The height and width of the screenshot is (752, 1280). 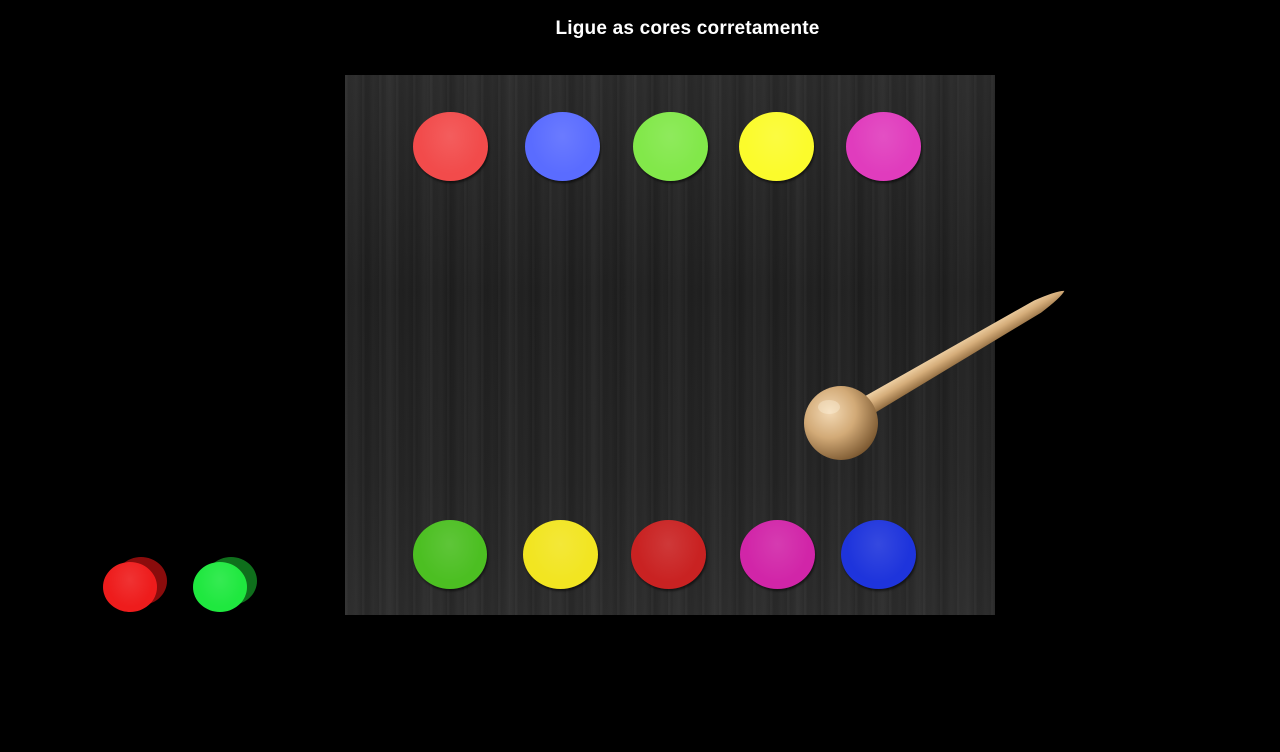 I want to click on mallet-highlight, so click(x=829, y=407).